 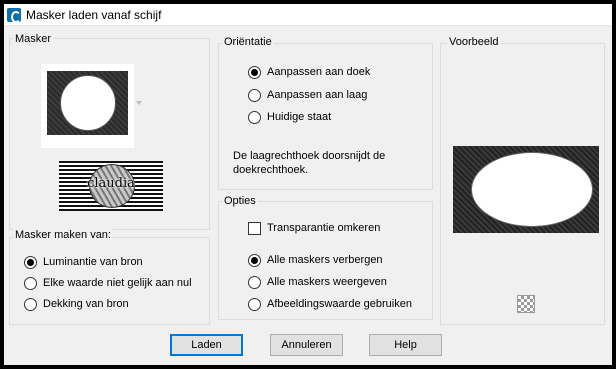 I want to click on transparency-pattern-icon, so click(x=526, y=304).